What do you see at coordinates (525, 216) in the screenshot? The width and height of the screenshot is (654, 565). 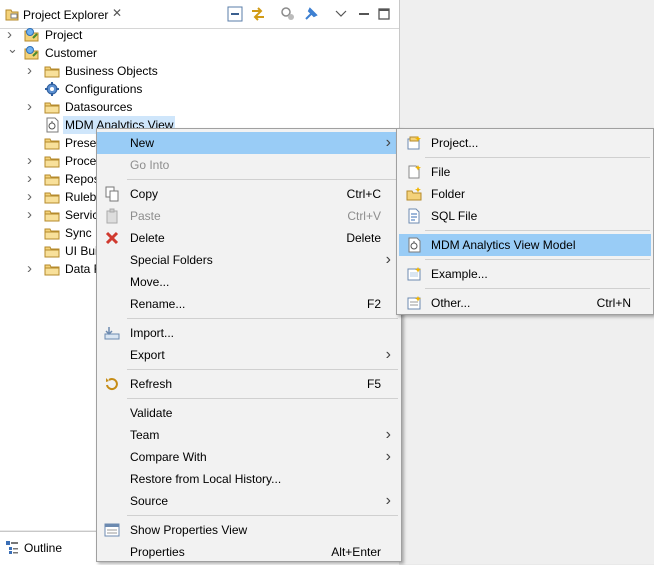 I see `menu-item-sql-file: SQL File` at bounding box center [525, 216].